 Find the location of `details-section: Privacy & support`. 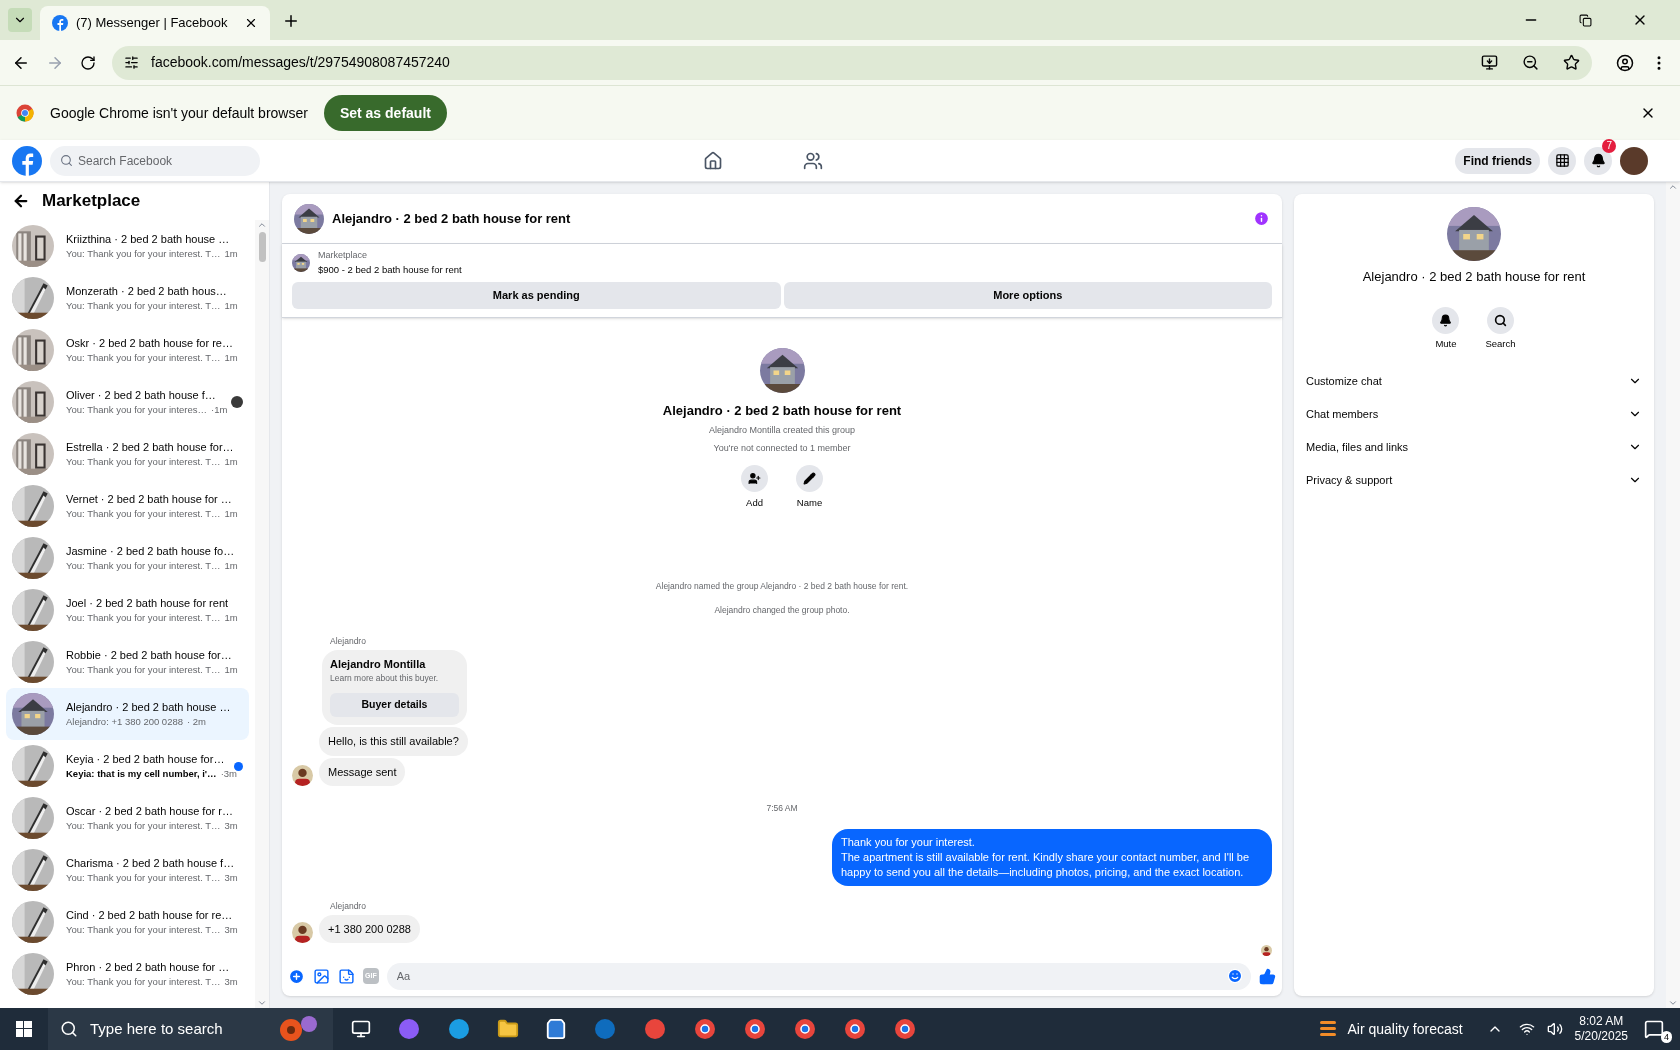

details-section: Privacy & support is located at coordinates (1474, 480).